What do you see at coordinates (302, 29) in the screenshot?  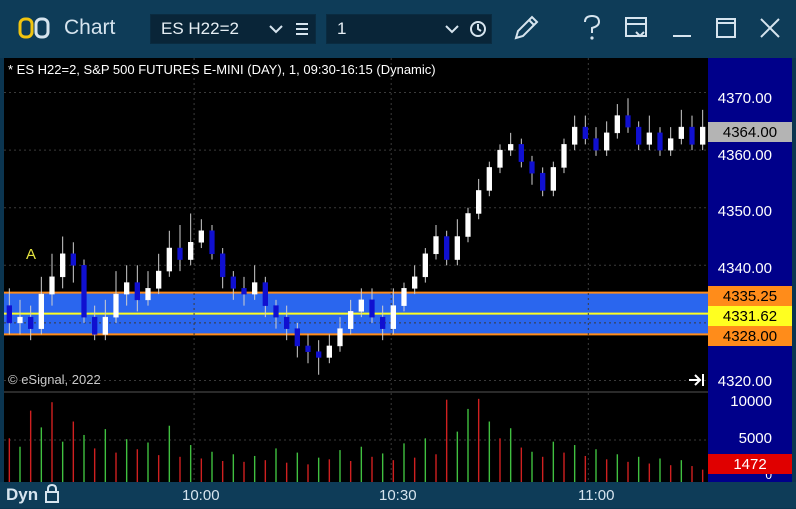 I see `list-icon` at bounding box center [302, 29].